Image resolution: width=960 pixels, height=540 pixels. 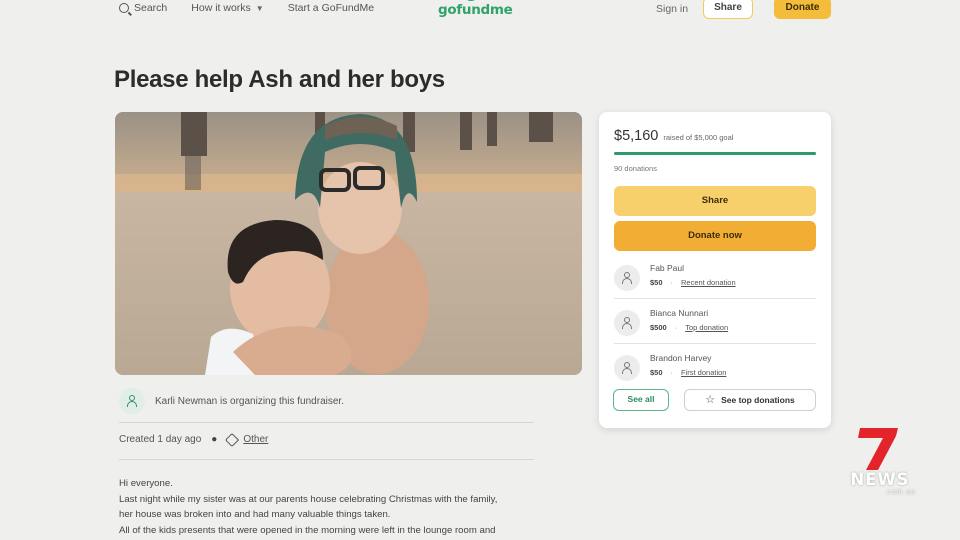 What do you see at coordinates (255, 439) in the screenshot?
I see `category-link: Other` at bounding box center [255, 439].